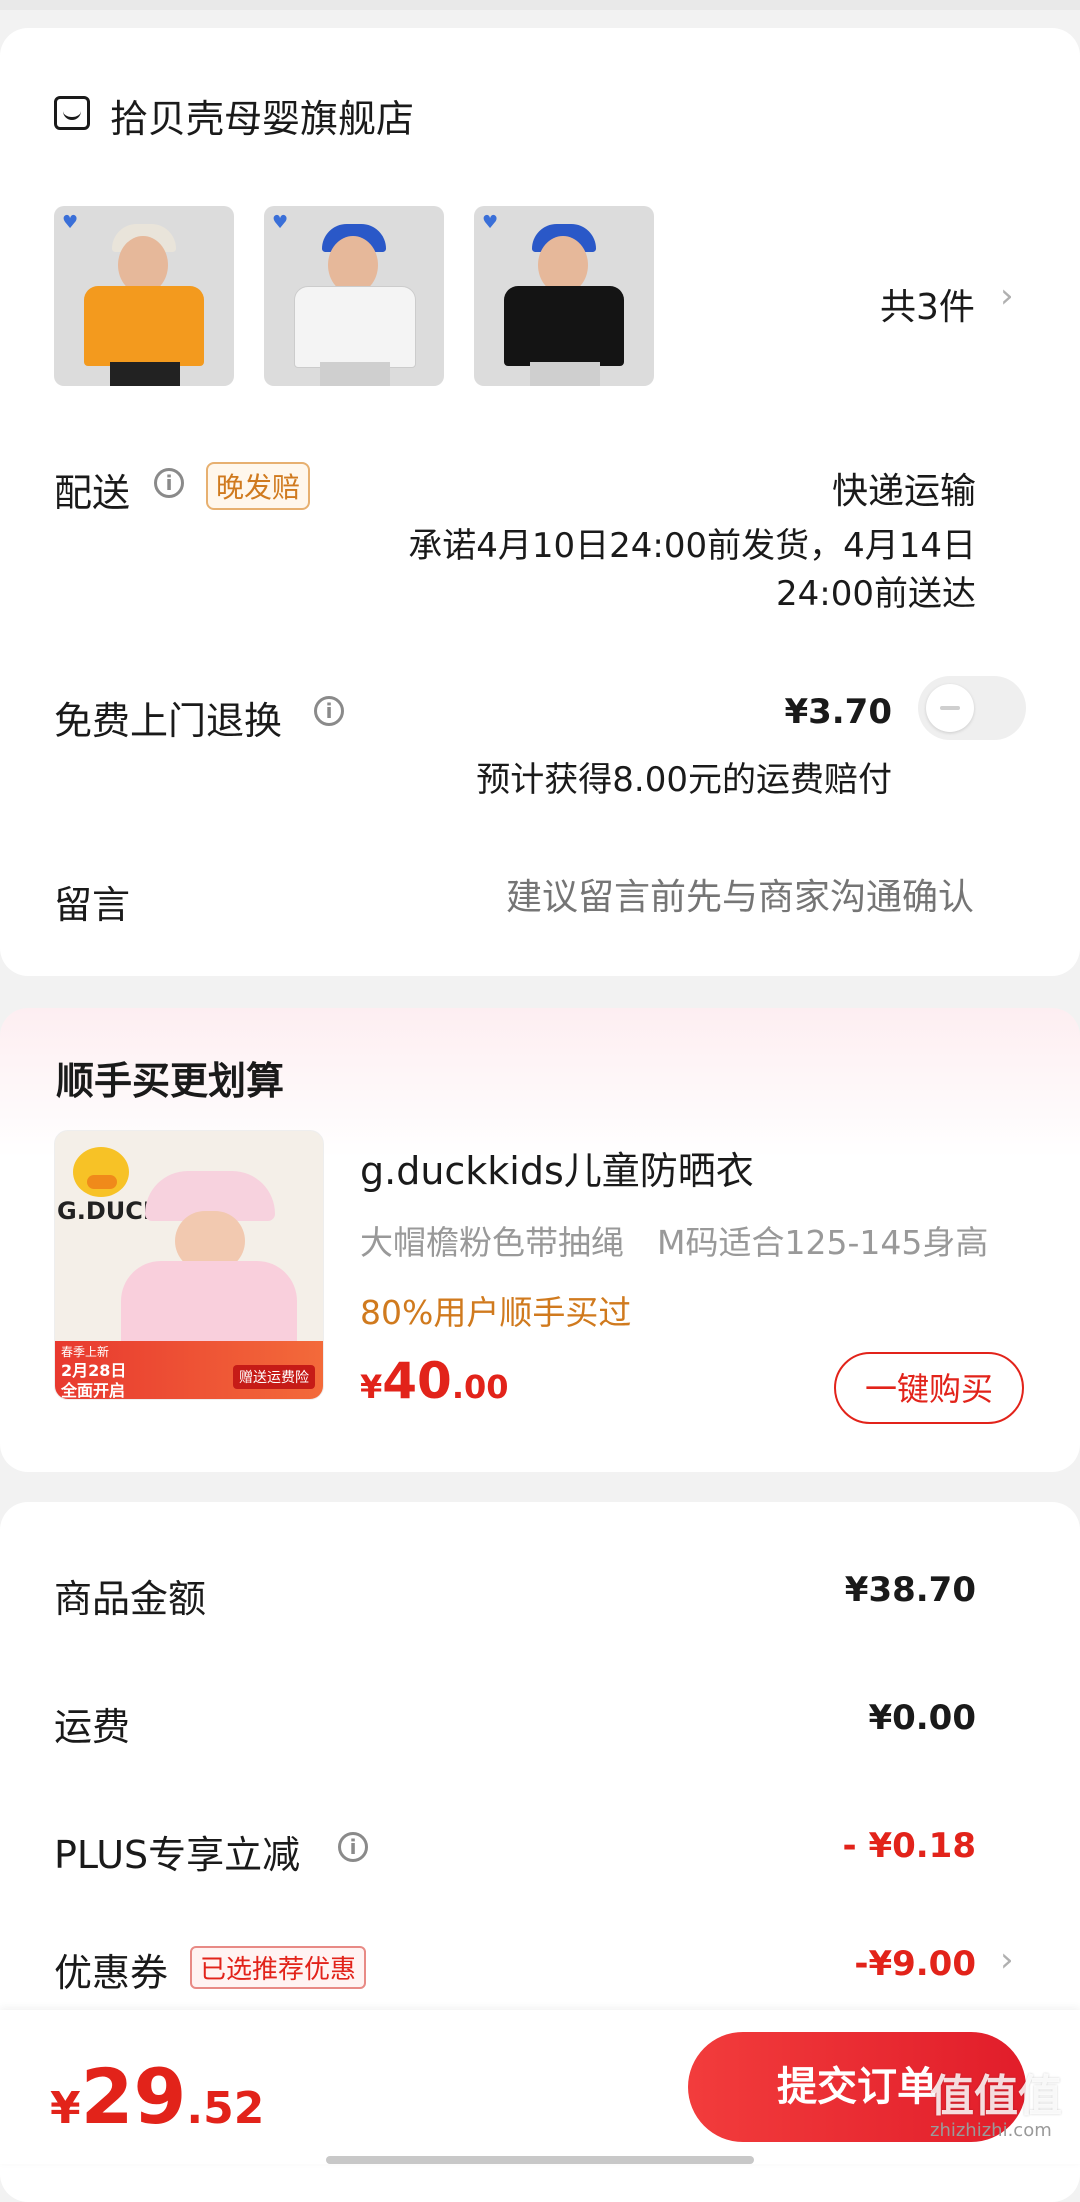  What do you see at coordinates (189, 1370) in the screenshot?
I see `promo-banner: 春季上新 2月28日 全面开启 赠送运费险` at bounding box center [189, 1370].